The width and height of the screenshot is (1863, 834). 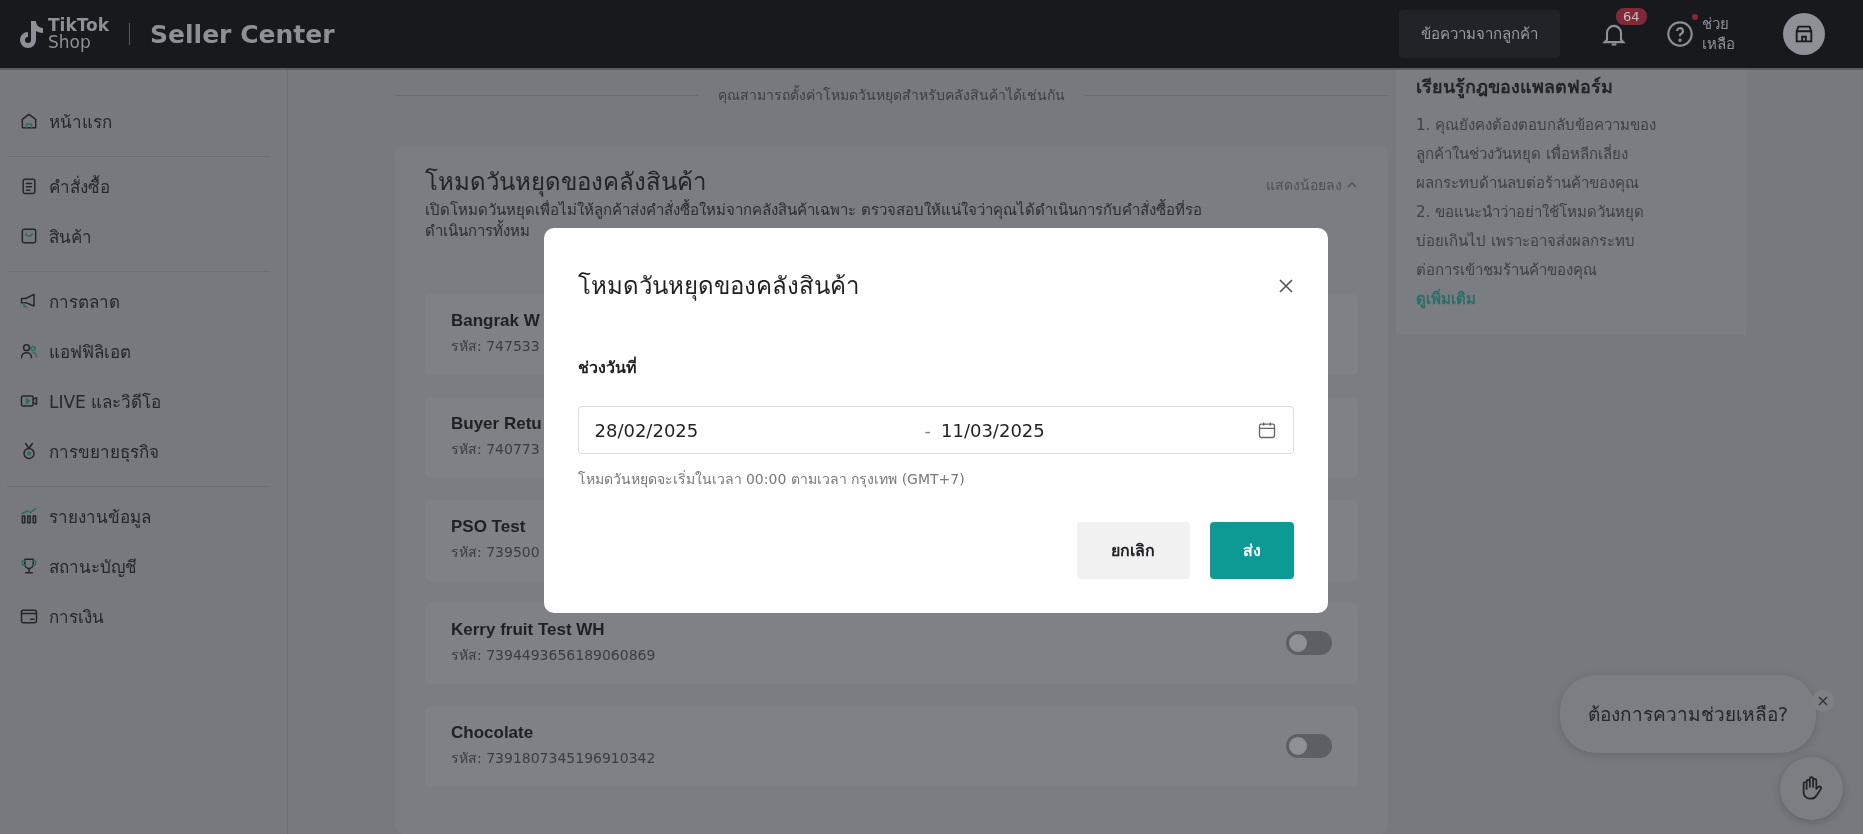 What do you see at coordinates (1537, 126) in the screenshot?
I see `rule-text: 1. คุณยังคงต้องตอบกลับข้อความของ` at bounding box center [1537, 126].